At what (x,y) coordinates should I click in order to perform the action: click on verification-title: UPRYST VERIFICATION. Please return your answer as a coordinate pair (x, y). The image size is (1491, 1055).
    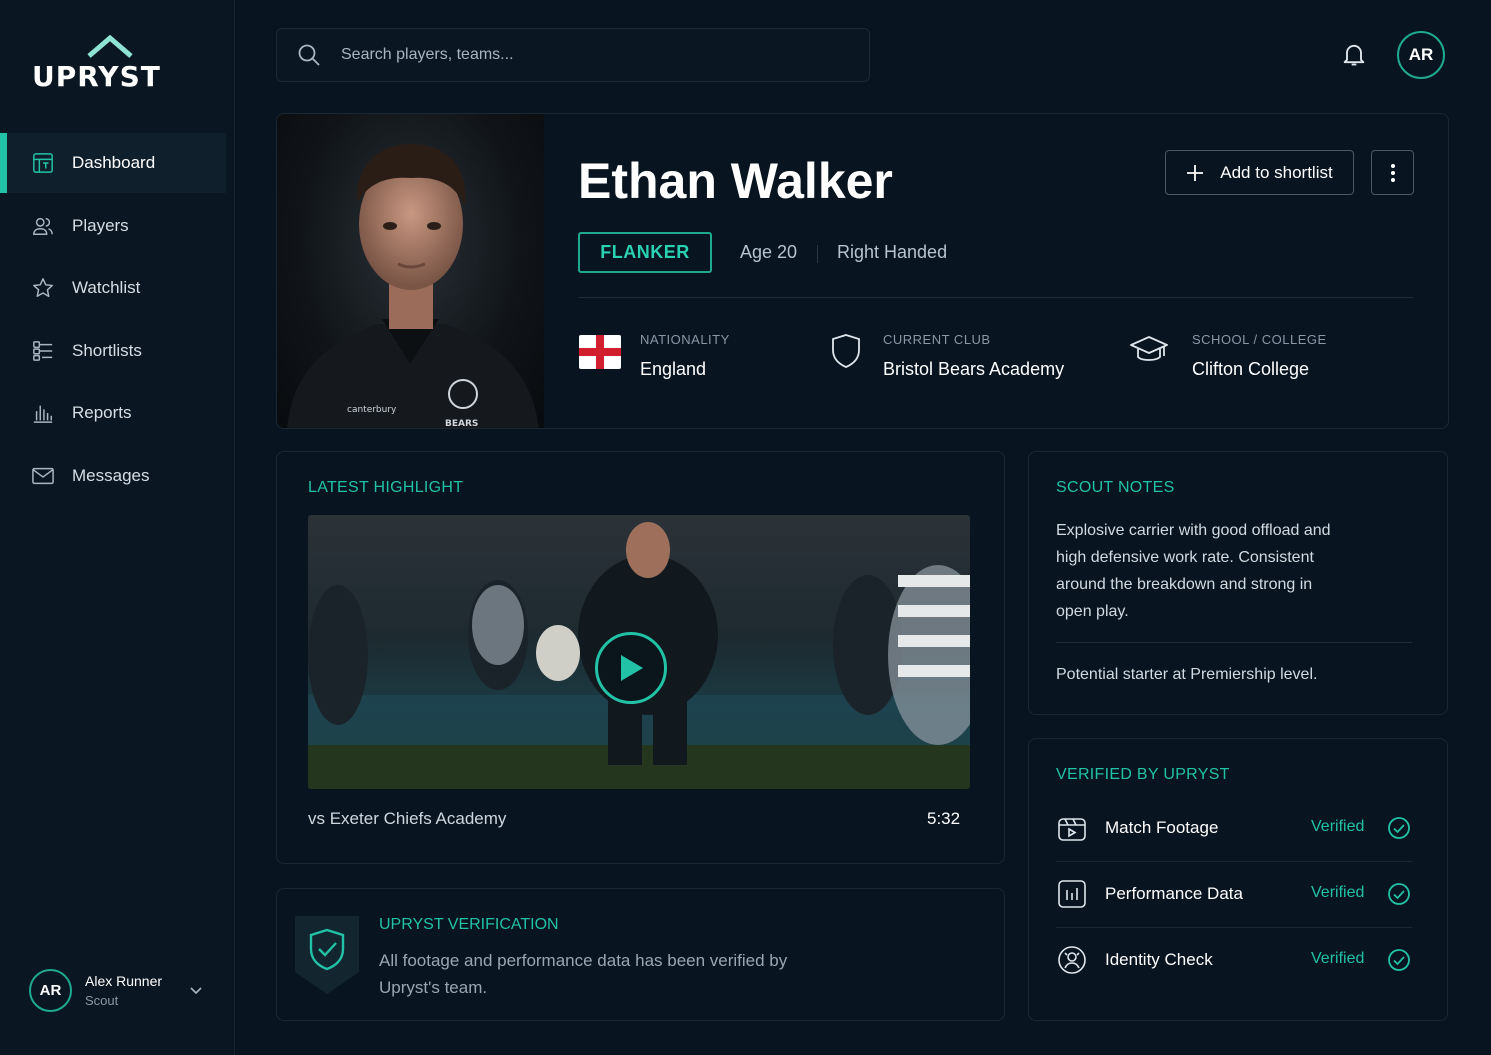
    Looking at the image, I should click on (469, 924).